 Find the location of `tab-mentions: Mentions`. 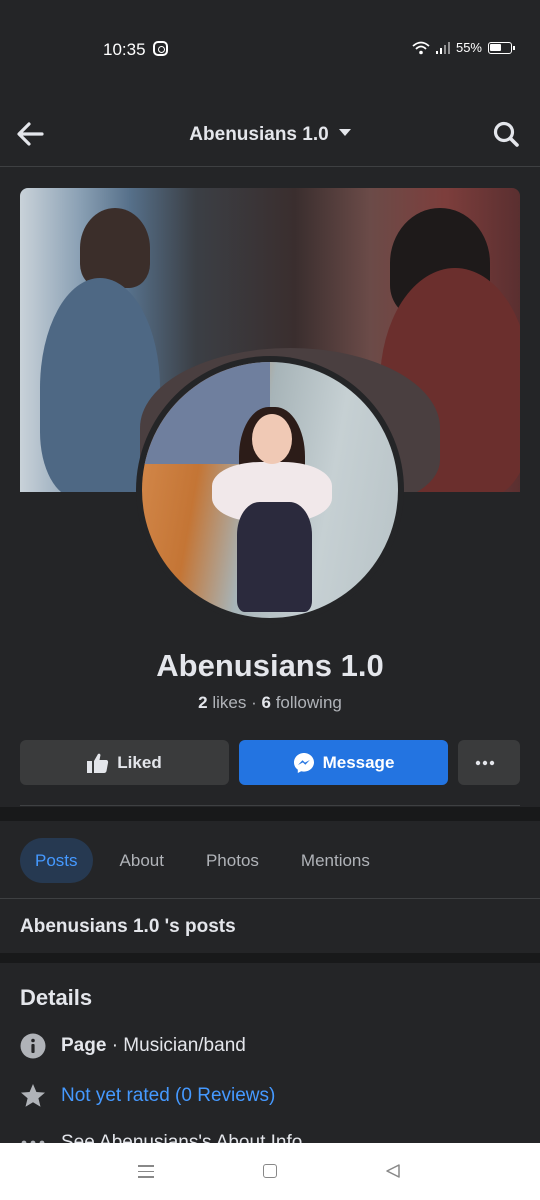

tab-mentions: Mentions is located at coordinates (335, 860).